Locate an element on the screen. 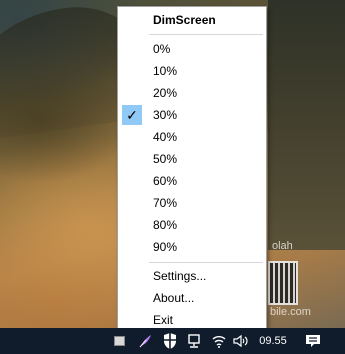  menu-item-label: 90% is located at coordinates (165, 247).